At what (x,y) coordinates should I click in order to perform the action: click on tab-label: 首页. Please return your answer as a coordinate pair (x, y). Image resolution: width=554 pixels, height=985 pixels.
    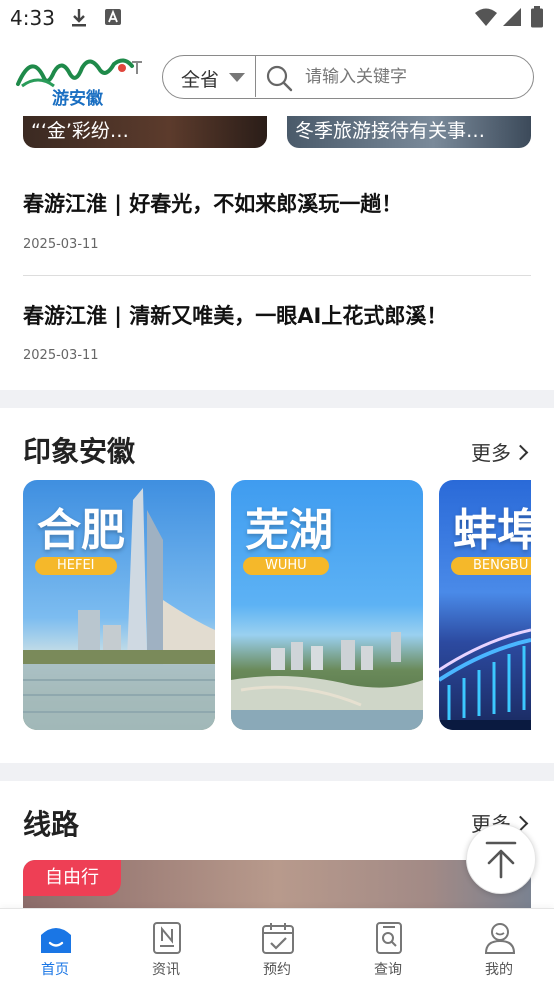
    Looking at the image, I should click on (55, 970).